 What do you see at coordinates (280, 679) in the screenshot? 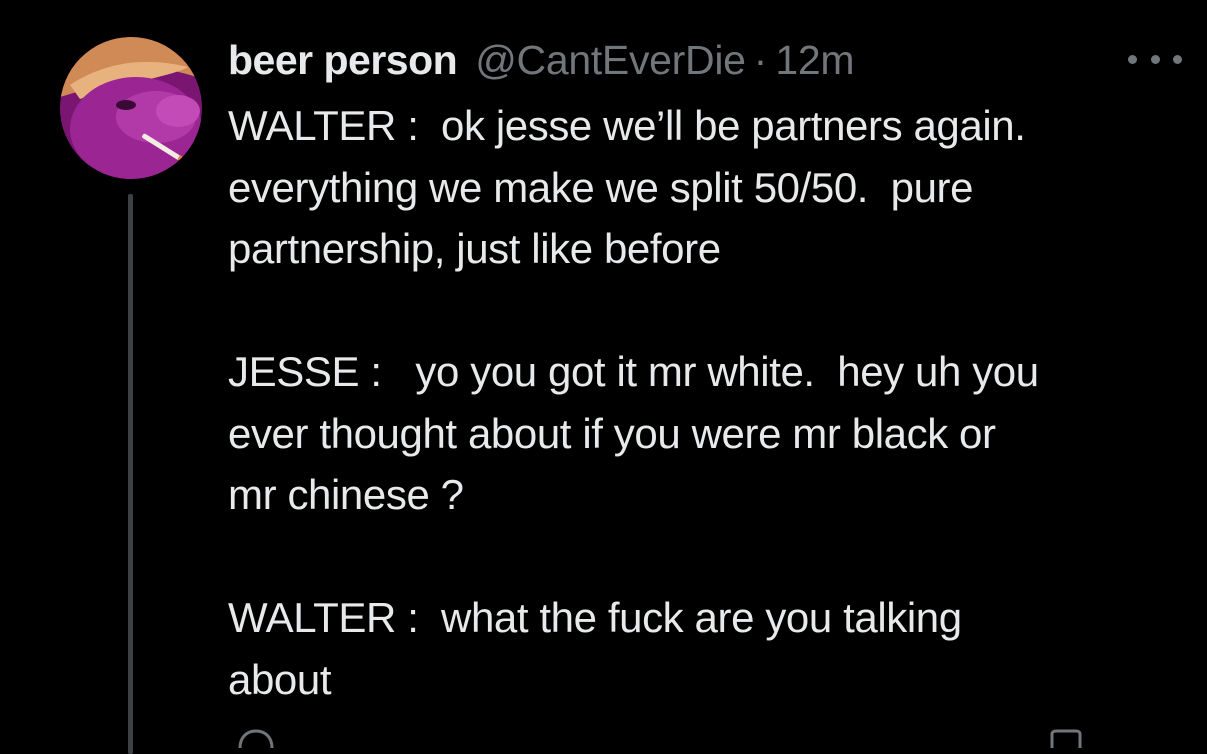
I see `tweet-text-line: about` at bounding box center [280, 679].